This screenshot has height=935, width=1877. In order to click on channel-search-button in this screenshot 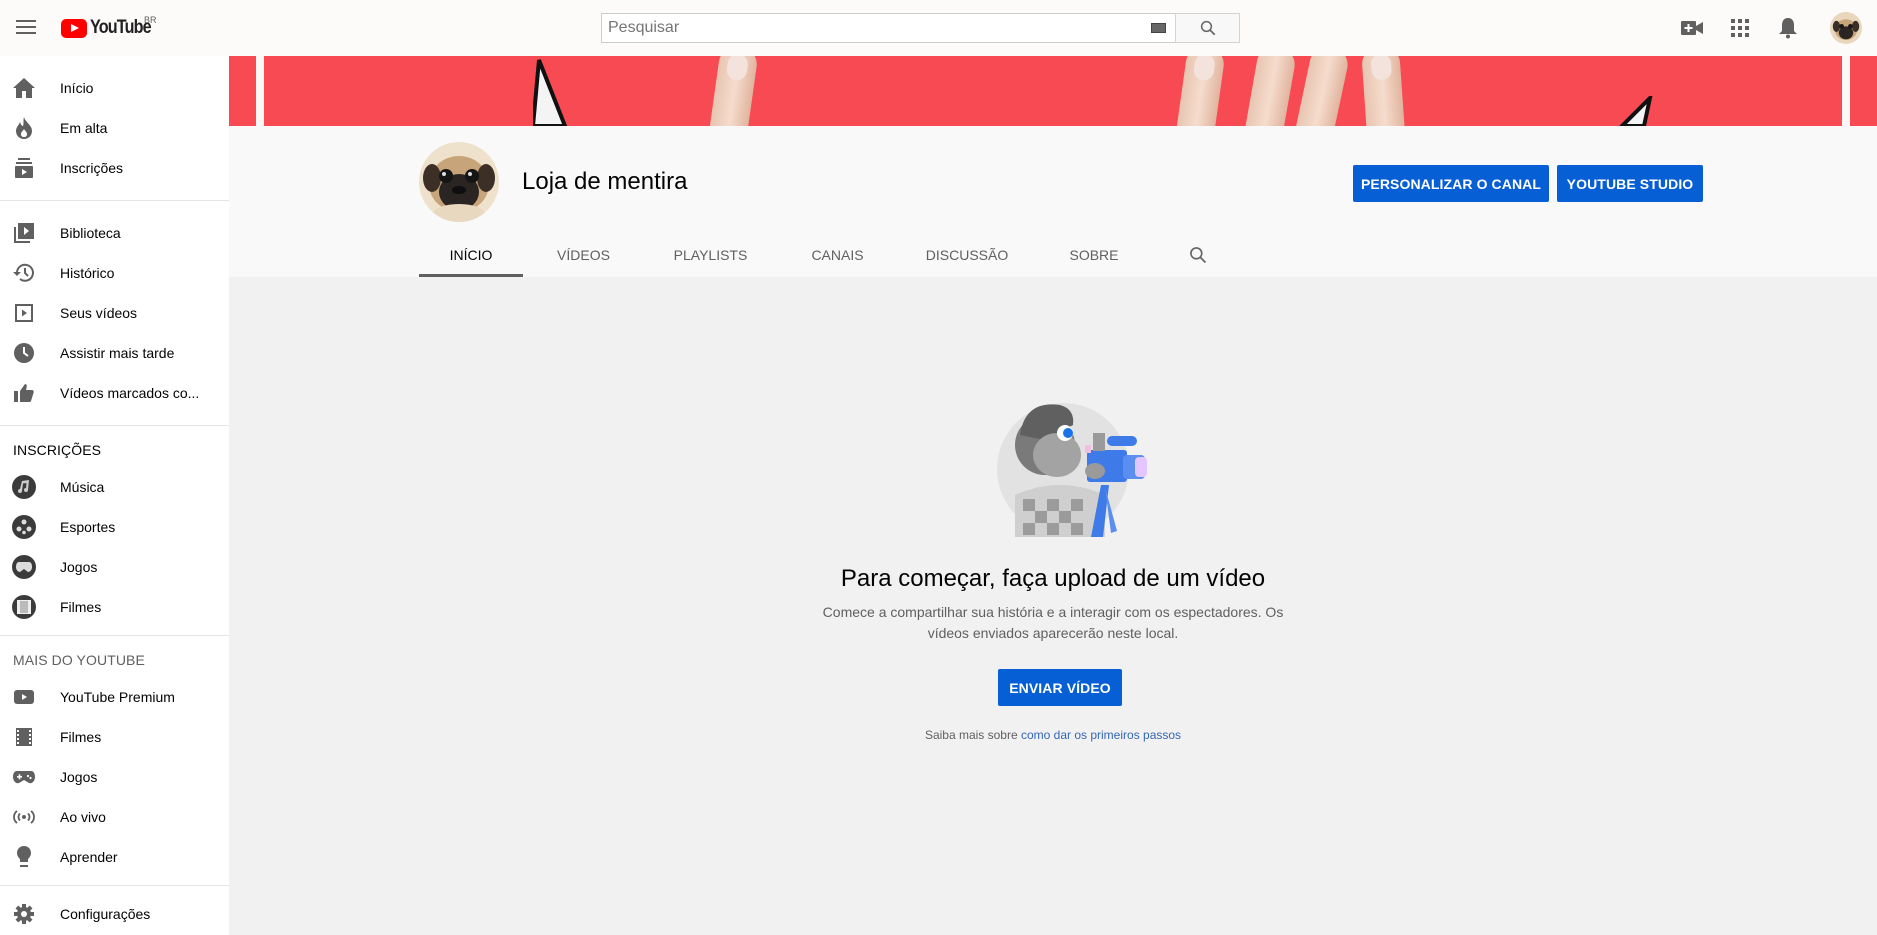, I will do `click(1198, 254)`.